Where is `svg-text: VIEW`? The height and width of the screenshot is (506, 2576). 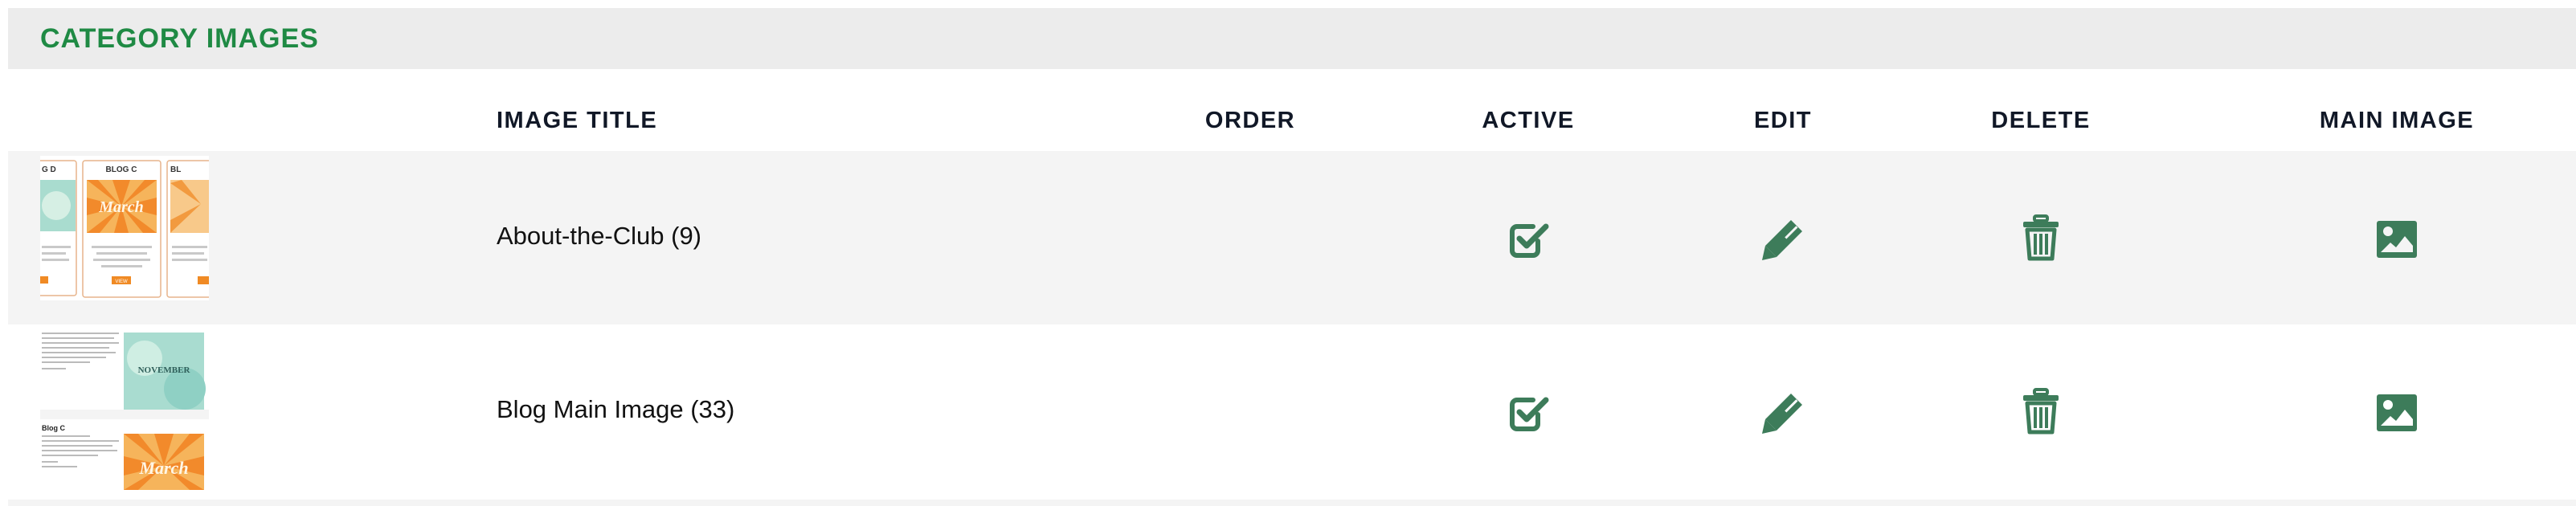 svg-text: VIEW is located at coordinates (122, 282).